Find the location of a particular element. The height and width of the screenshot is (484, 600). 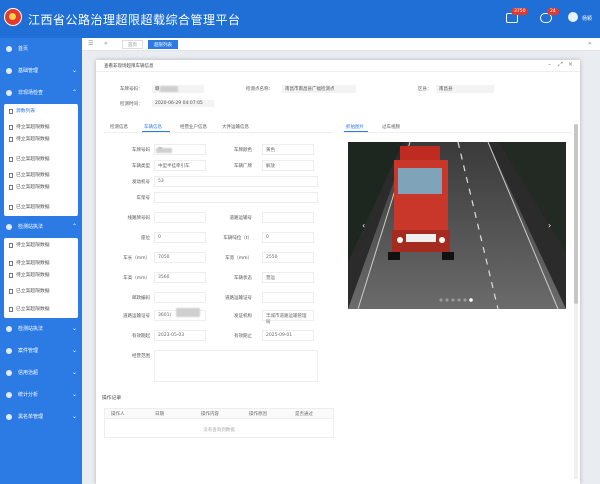

sidebar-item-station: 检测站执法 ⌃ is located at coordinates (41, 227).